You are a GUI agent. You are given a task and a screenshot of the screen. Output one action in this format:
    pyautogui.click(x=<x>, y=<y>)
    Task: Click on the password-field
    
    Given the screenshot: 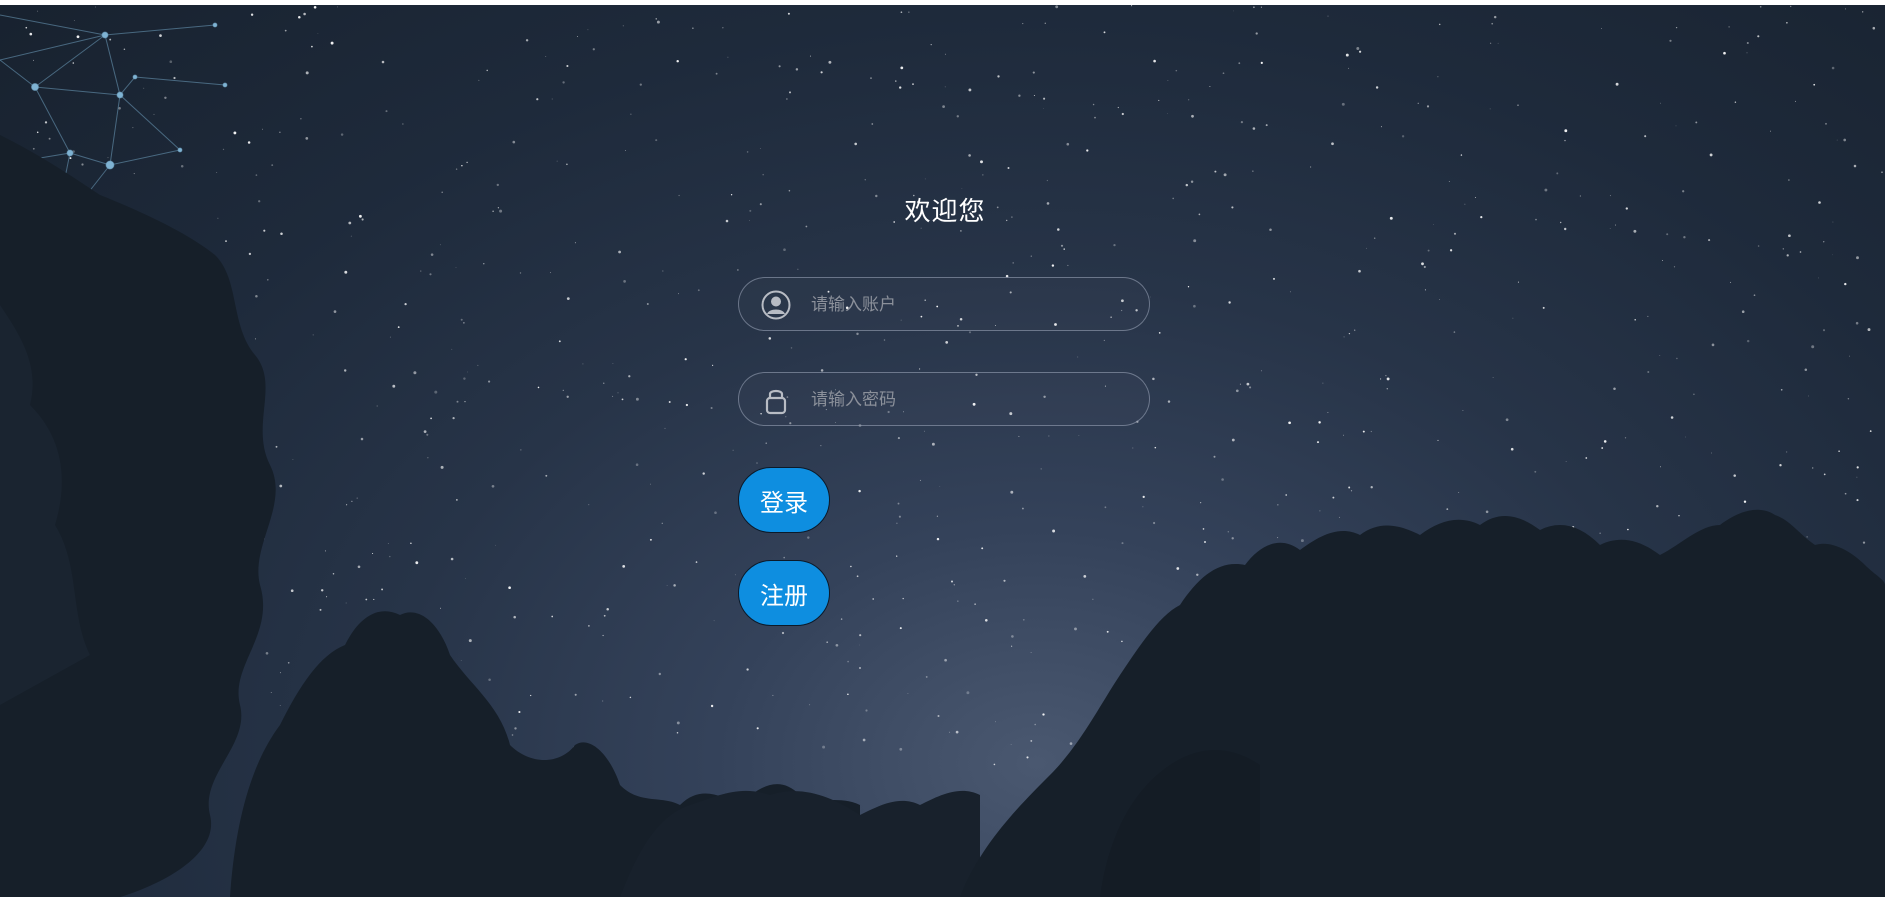 What is the action you would take?
    pyautogui.click(x=944, y=399)
    